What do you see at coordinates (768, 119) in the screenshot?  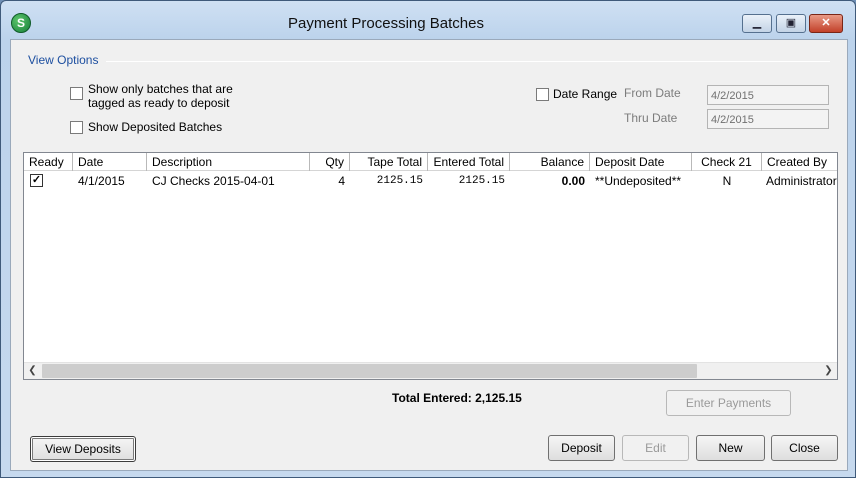 I see `thru-date-field: 4/2/2015` at bounding box center [768, 119].